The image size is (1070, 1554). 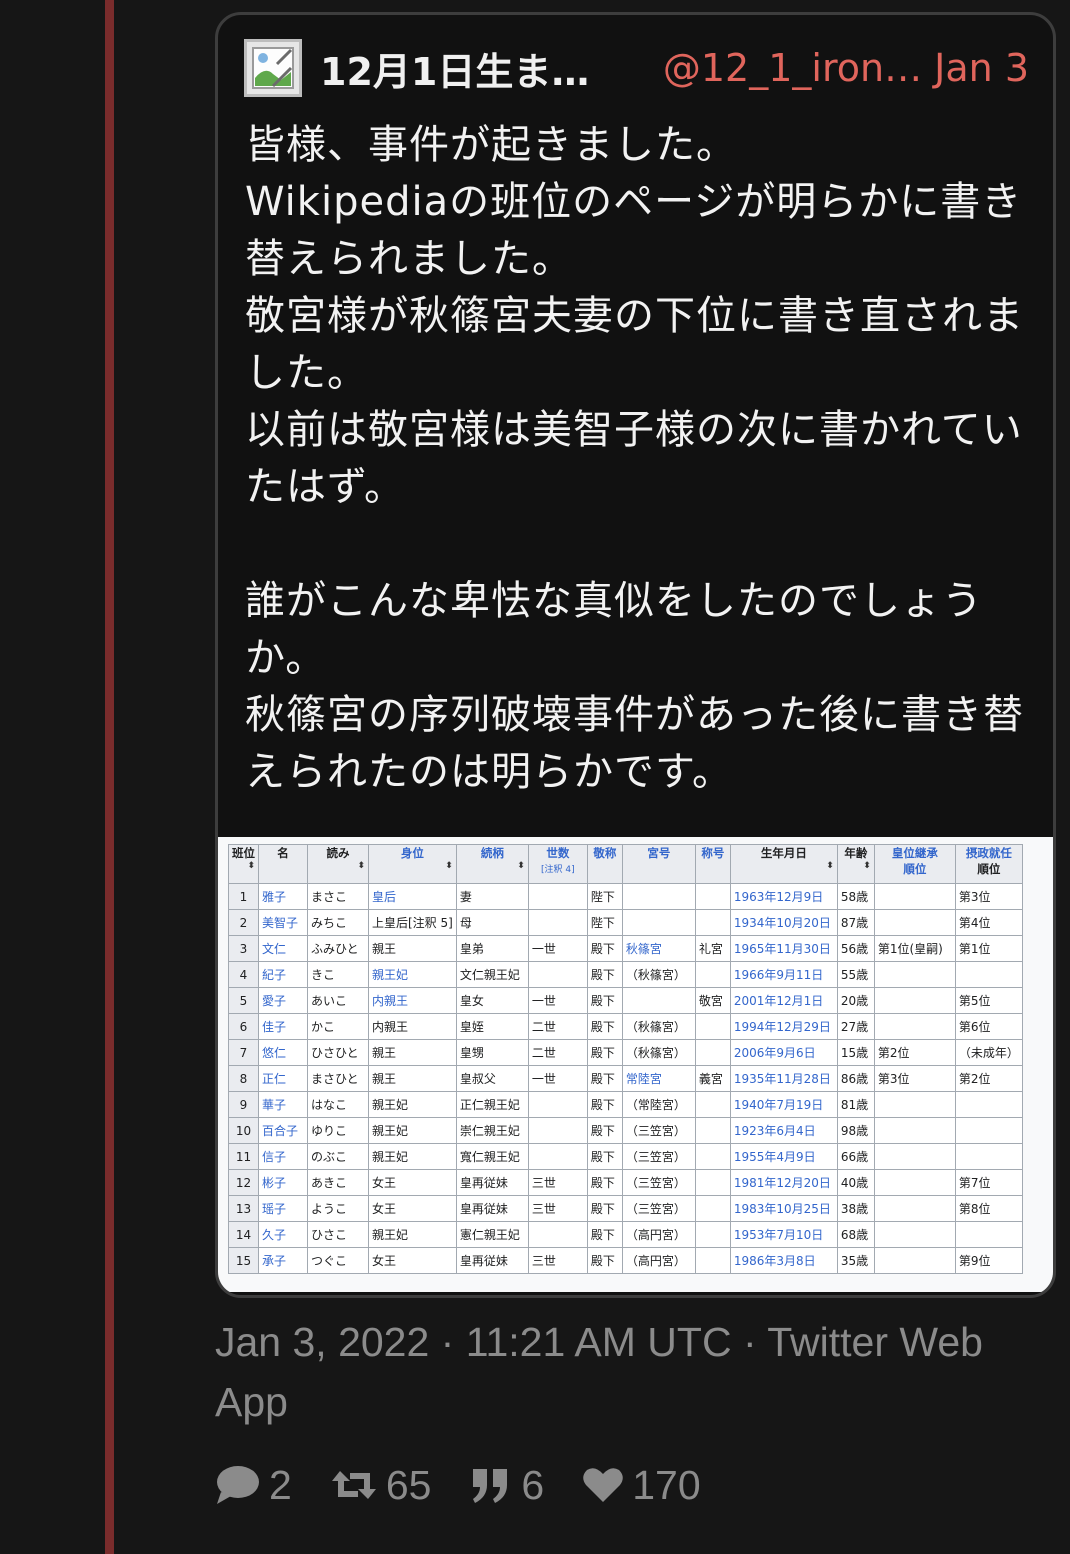 I want to click on table-cell: 瑶子, so click(x=283, y=1208).